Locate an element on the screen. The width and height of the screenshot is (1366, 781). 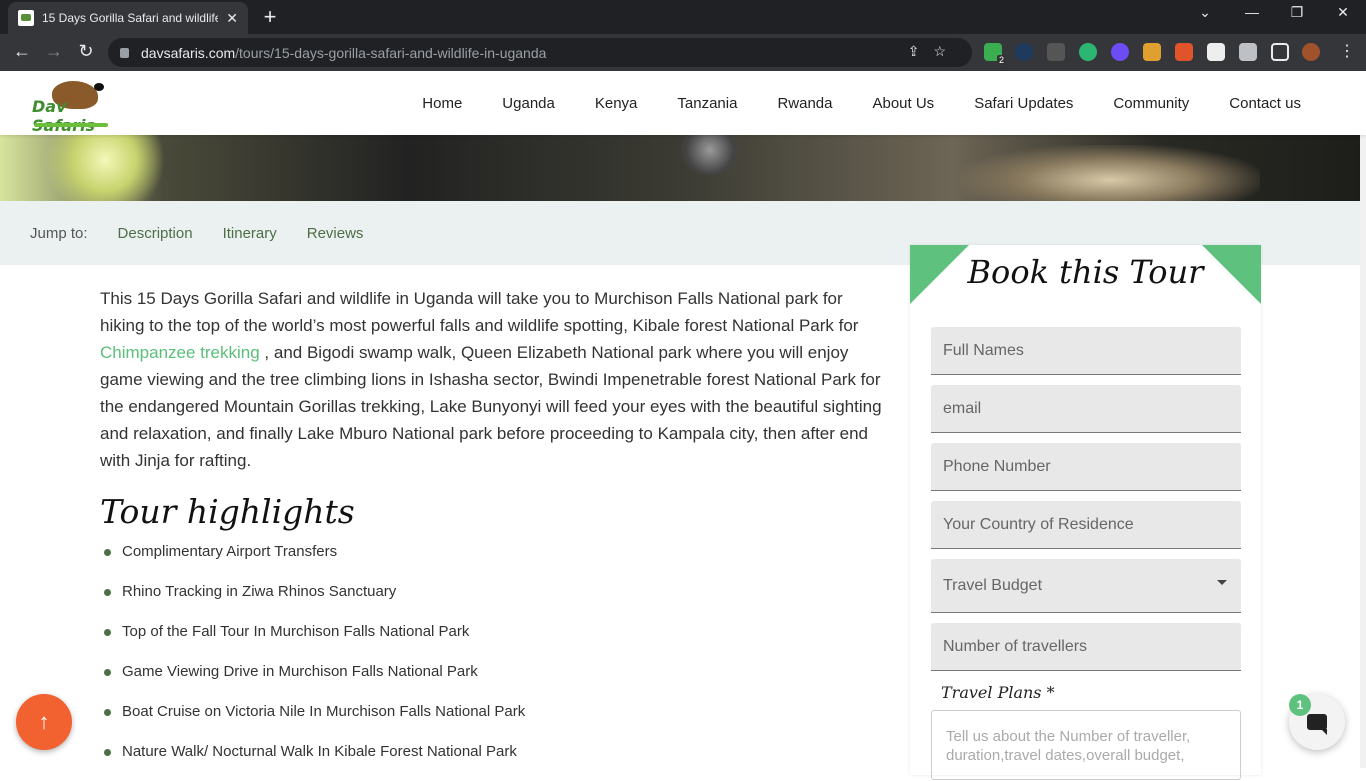
nav-tanzania: Tanzania is located at coordinates (707, 103).